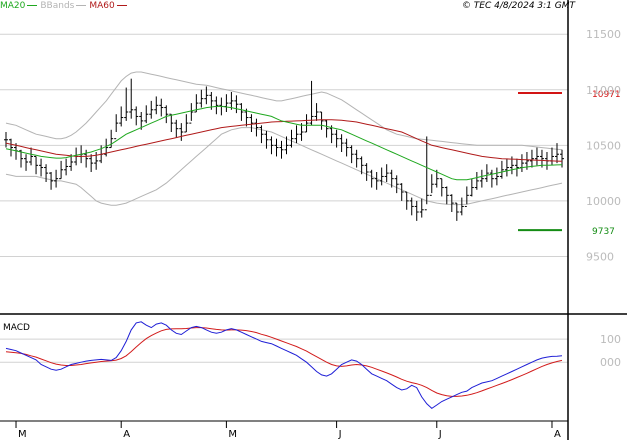 The width and height of the screenshot is (627, 440). I want to click on y-tick-label: 10500, so click(603, 145).